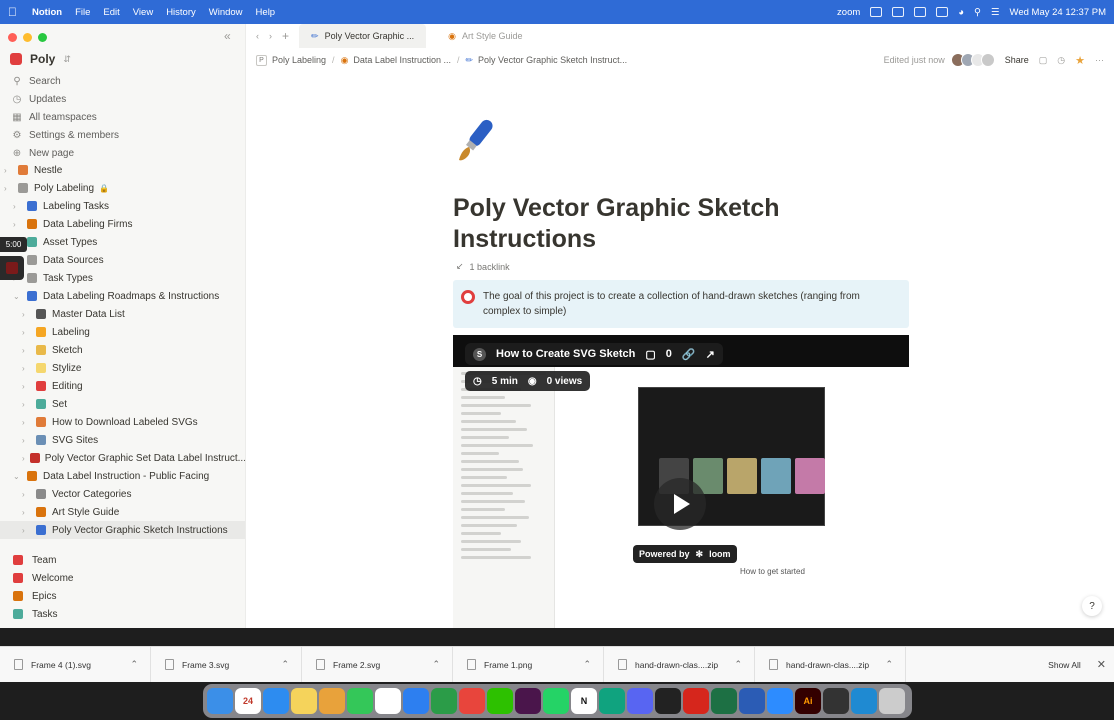 This screenshot has height=720, width=1114. Describe the element at coordinates (122, 368) in the screenshot. I see `sidebar-page-item: › Stylize` at that location.